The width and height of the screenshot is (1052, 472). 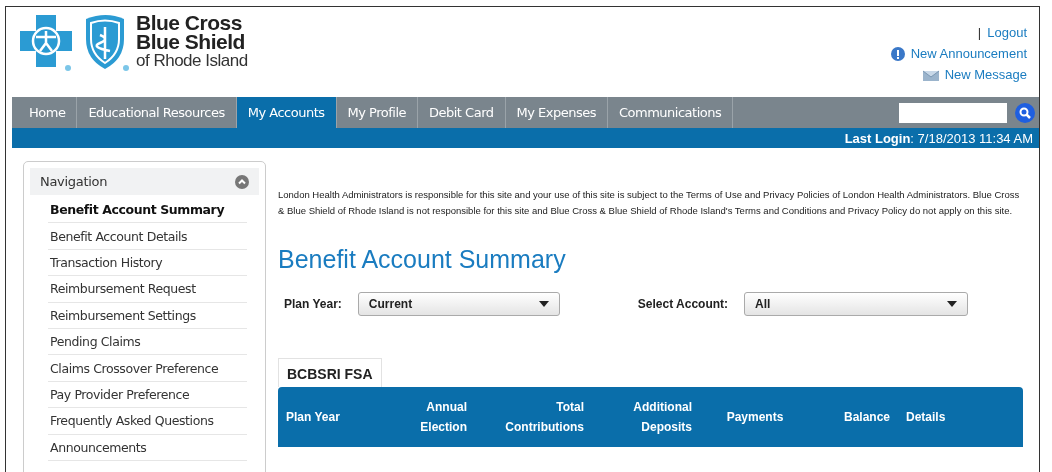 I want to click on column-header: Details, so click(x=926, y=417).